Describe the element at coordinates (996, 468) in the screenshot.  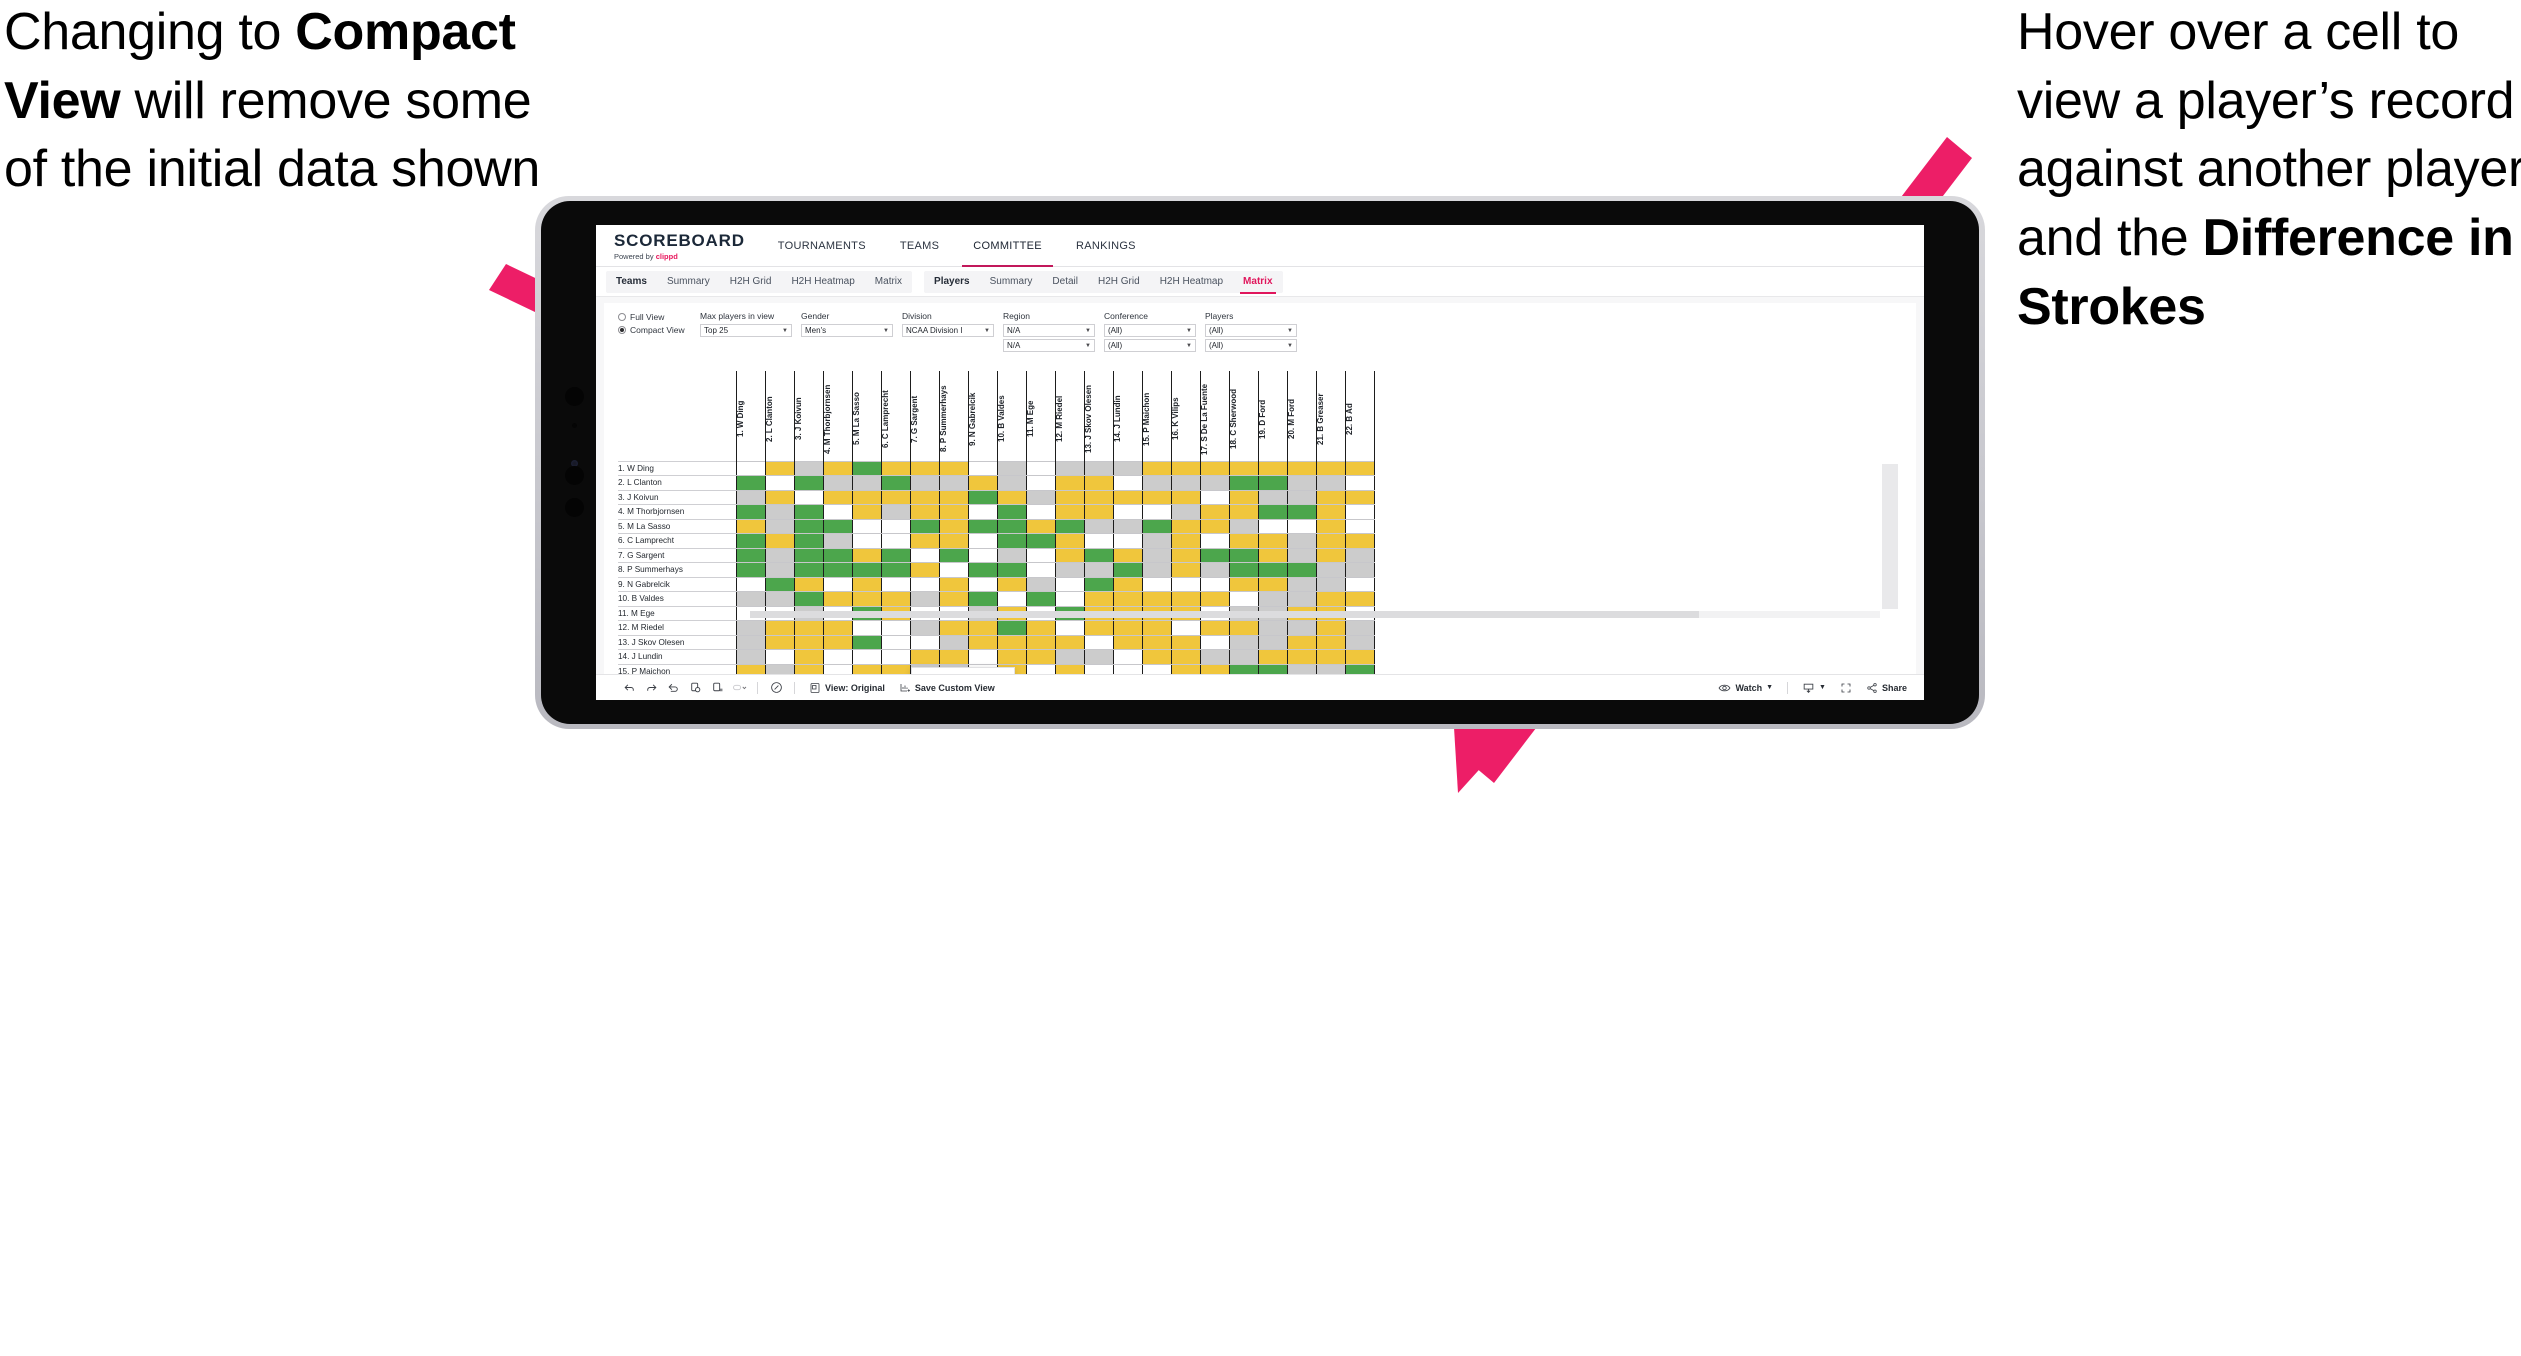
I see `matrix-row: 1. W Ding` at that location.